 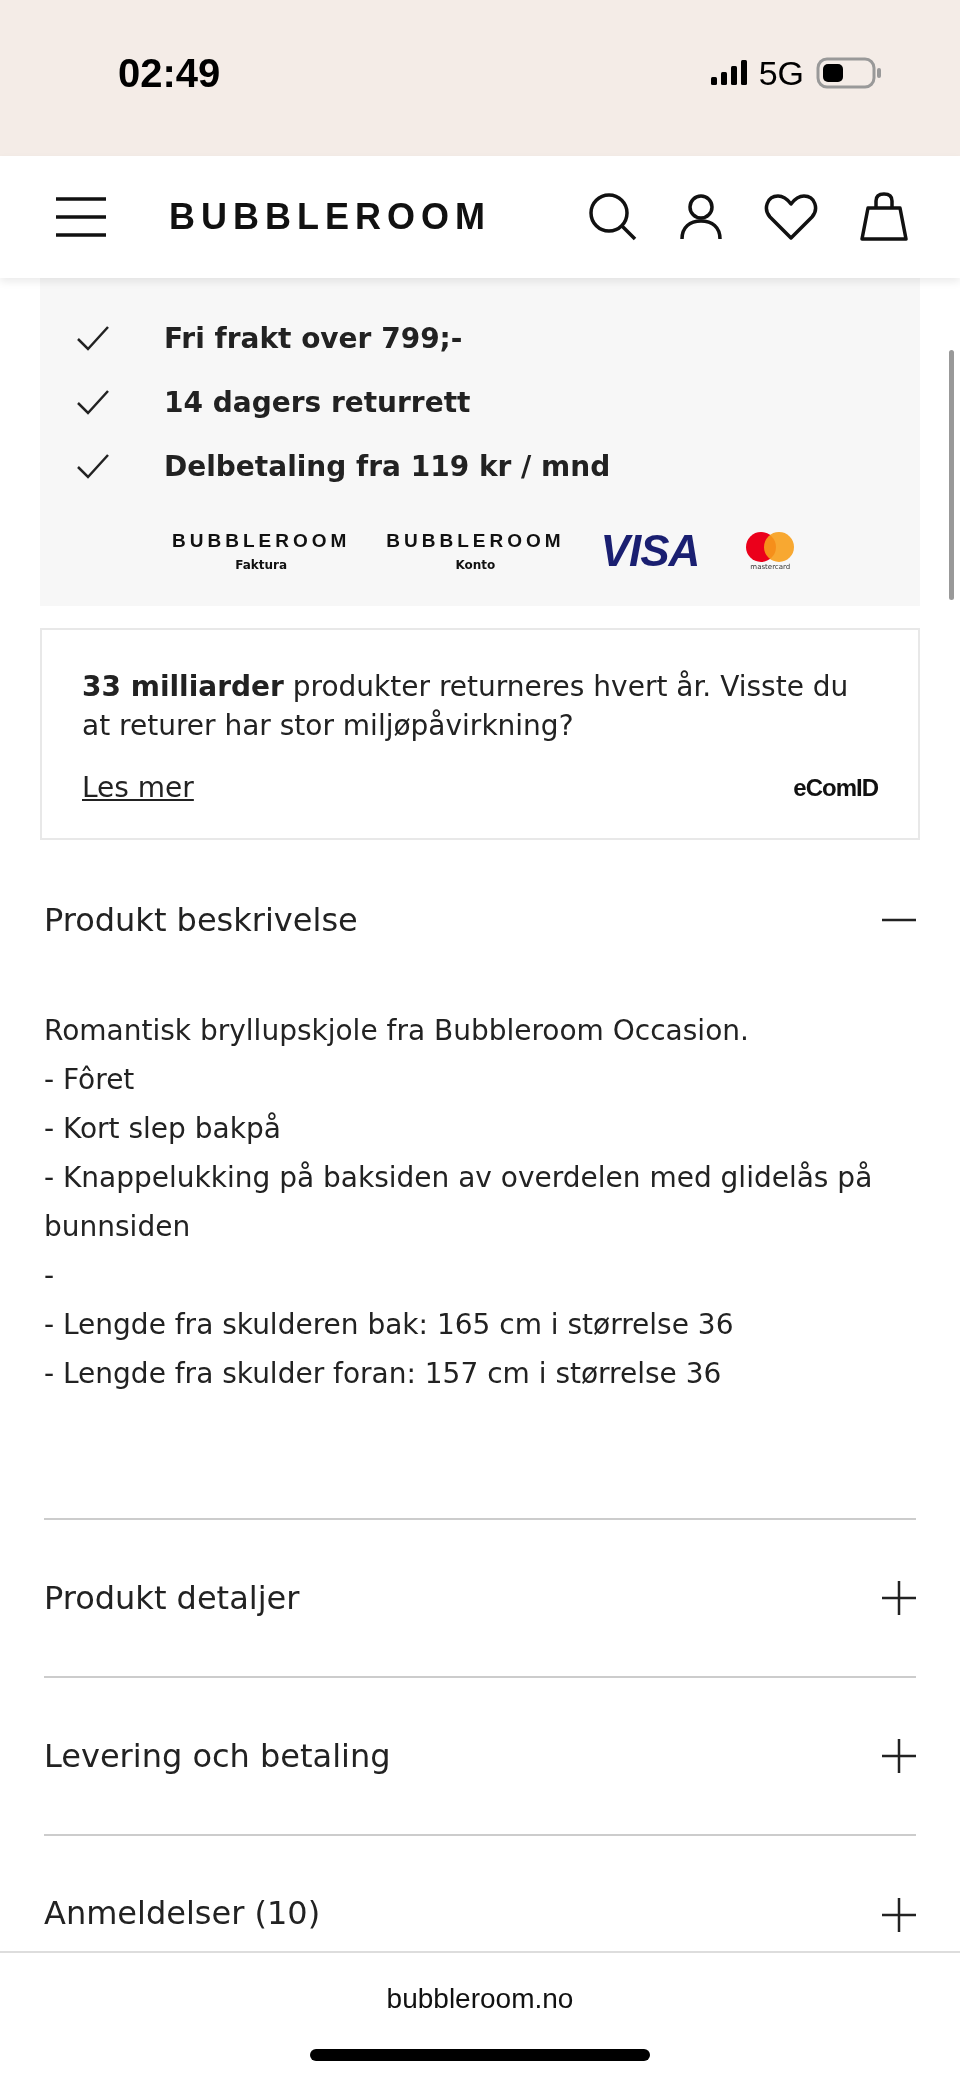 I want to click on benefit-text: 14 dagers returrett, so click(x=317, y=402).